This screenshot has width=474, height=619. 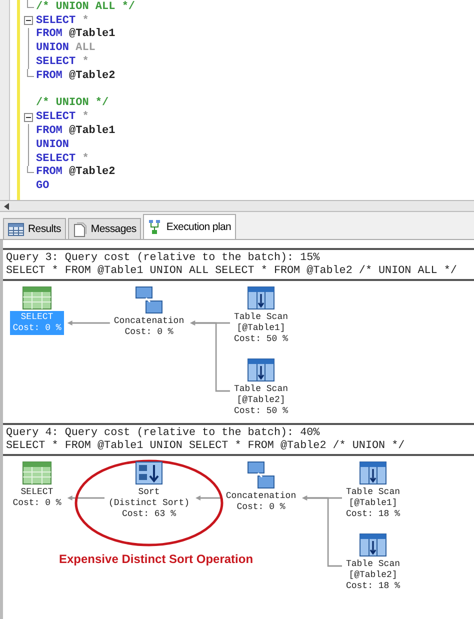 What do you see at coordinates (260, 328) in the screenshot?
I see `operator-label: Table Scan [@Table1] Cost: 50 %` at bounding box center [260, 328].